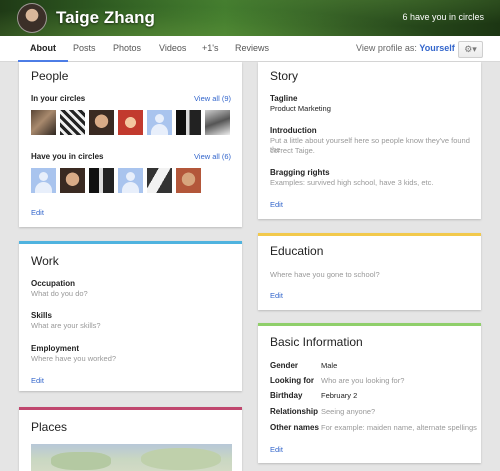 This screenshot has width=500, height=471. What do you see at coordinates (127, 49) in the screenshot?
I see `tab-photos: Photos` at bounding box center [127, 49].